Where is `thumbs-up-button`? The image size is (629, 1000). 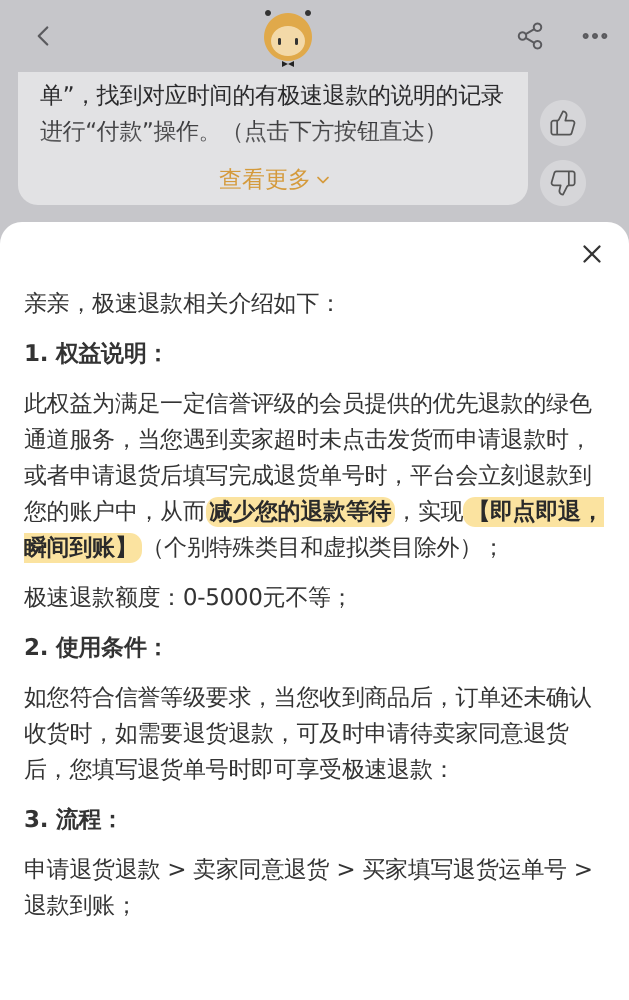
thumbs-up-button is located at coordinates (563, 123).